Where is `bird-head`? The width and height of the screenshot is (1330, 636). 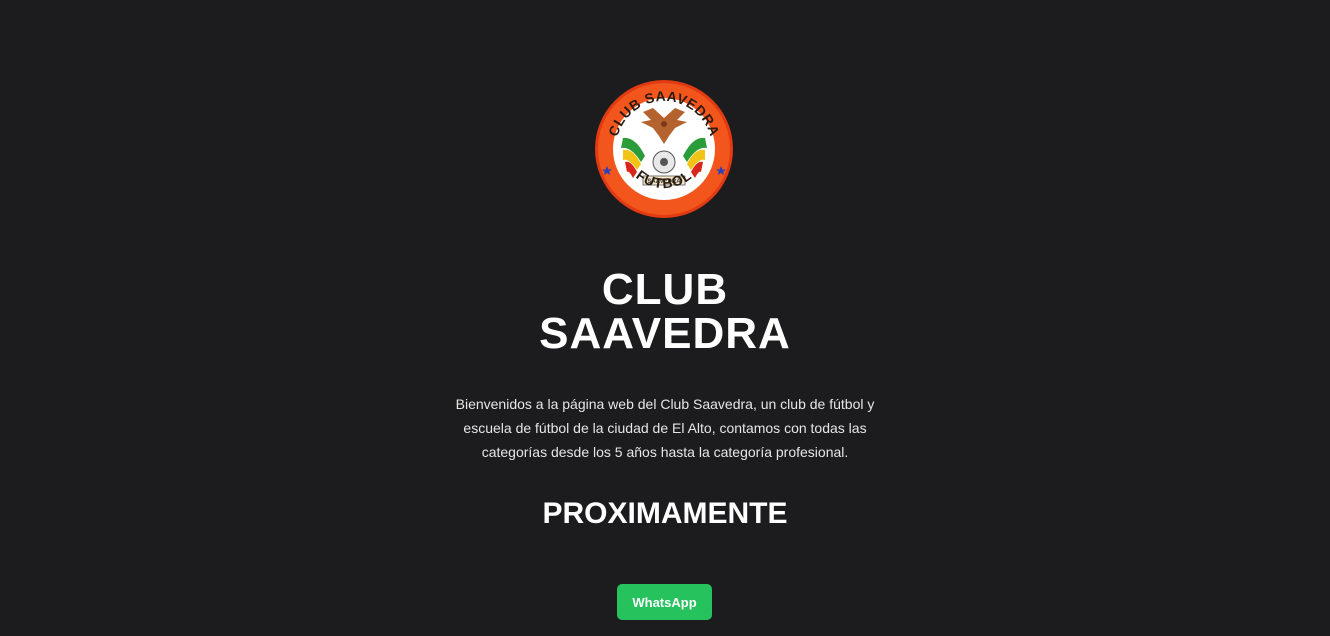
bird-head is located at coordinates (664, 124).